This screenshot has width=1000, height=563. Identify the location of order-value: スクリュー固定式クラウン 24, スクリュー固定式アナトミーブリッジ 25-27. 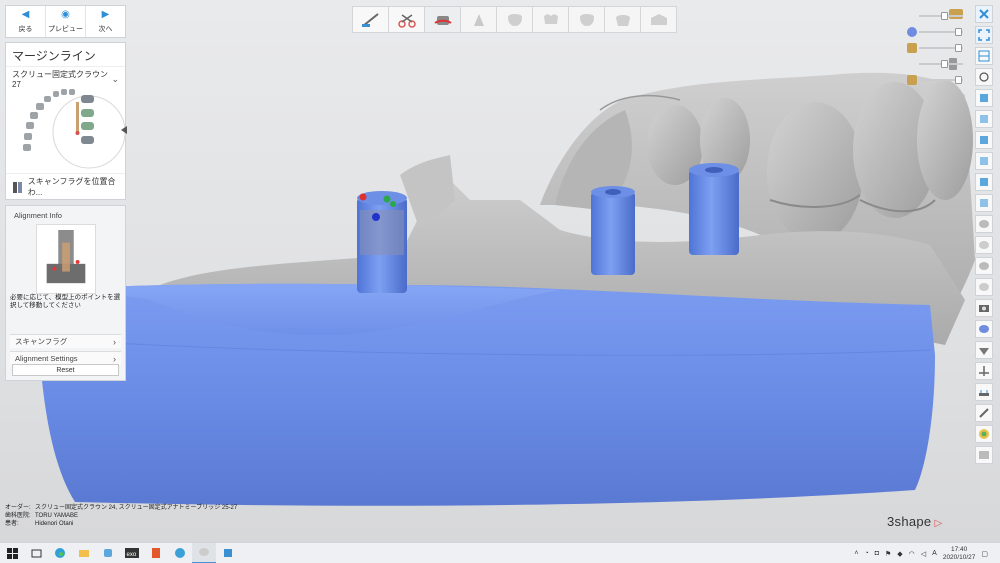
(136, 508).